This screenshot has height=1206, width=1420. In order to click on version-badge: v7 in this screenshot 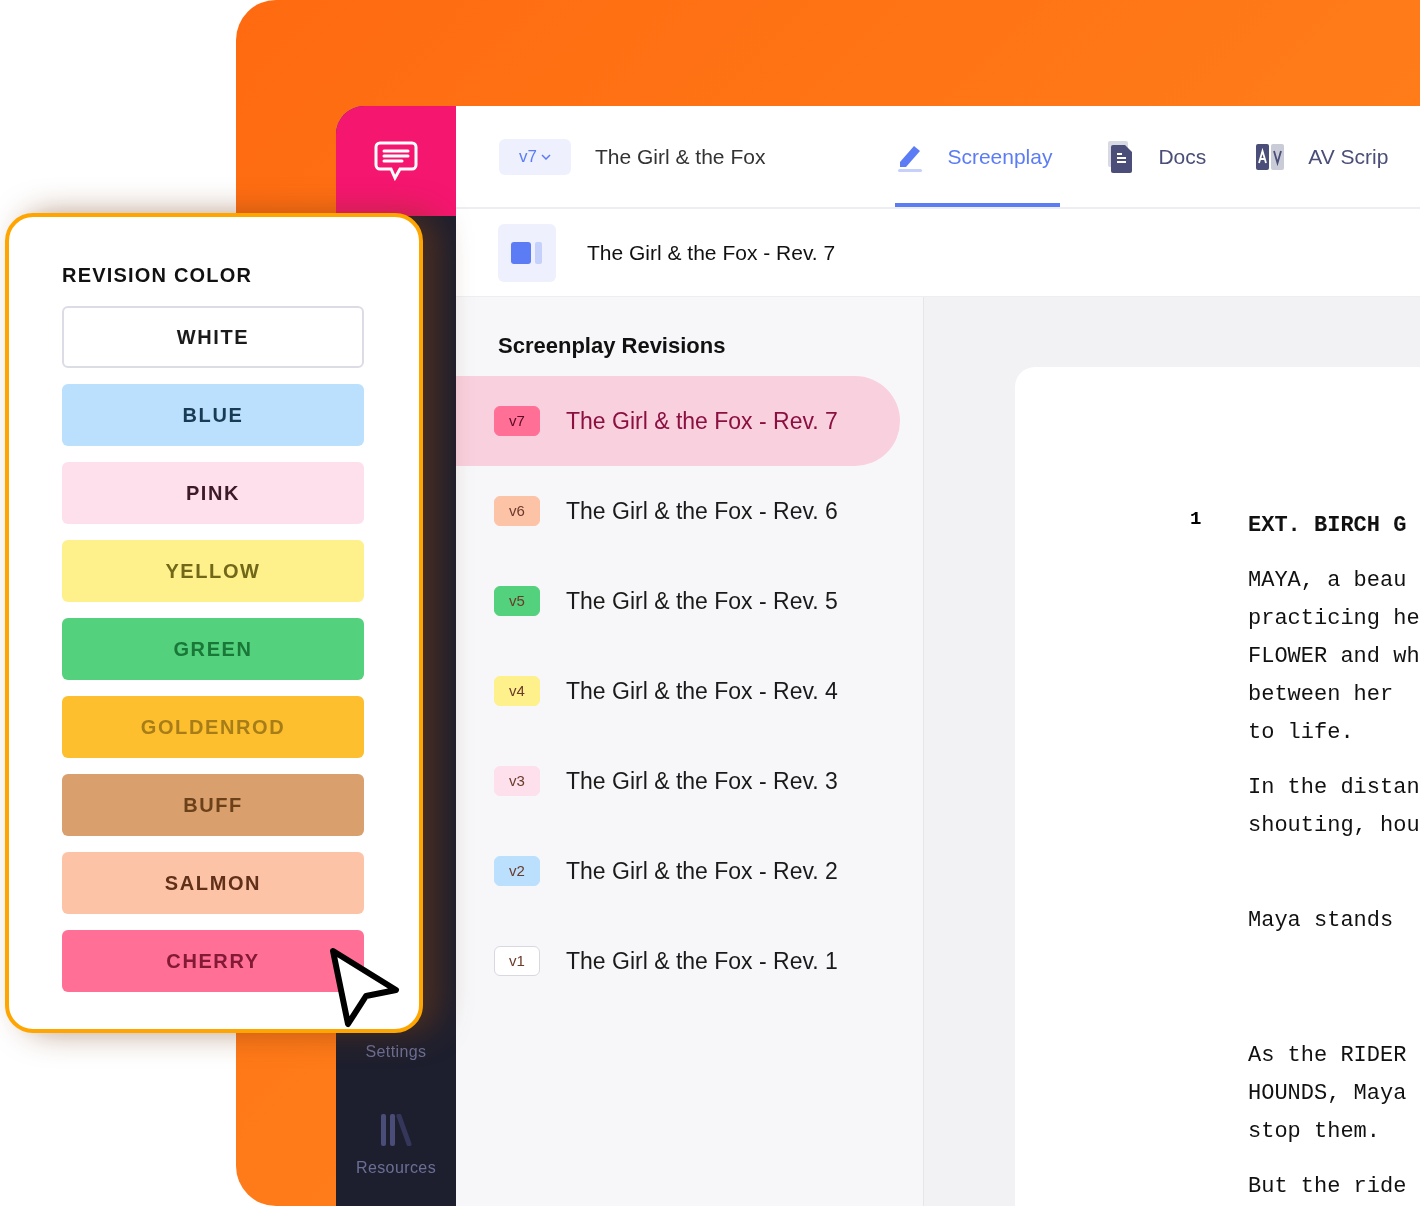, I will do `click(517, 421)`.